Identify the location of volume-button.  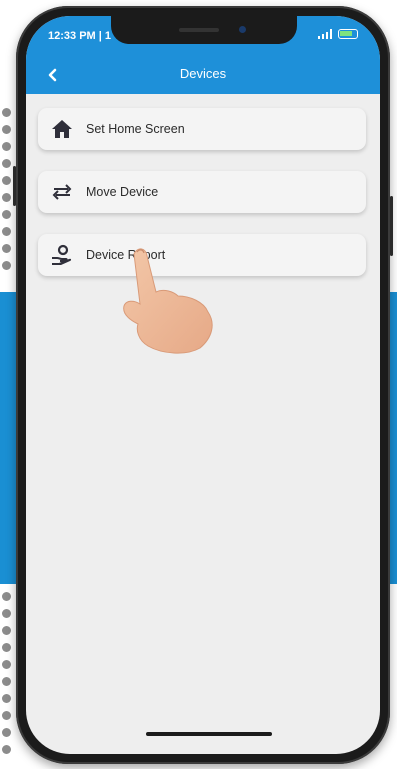
(14, 186).